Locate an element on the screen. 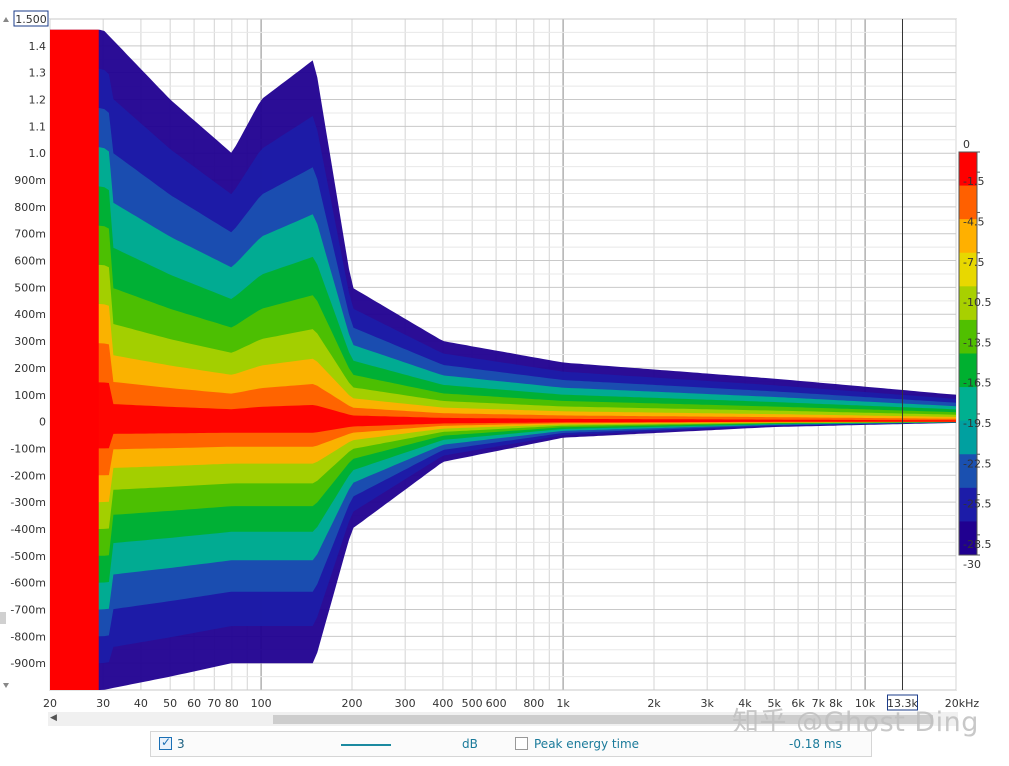 This screenshot has height=766, width=1009. y-tick-label: 200m is located at coordinates (30, 368).